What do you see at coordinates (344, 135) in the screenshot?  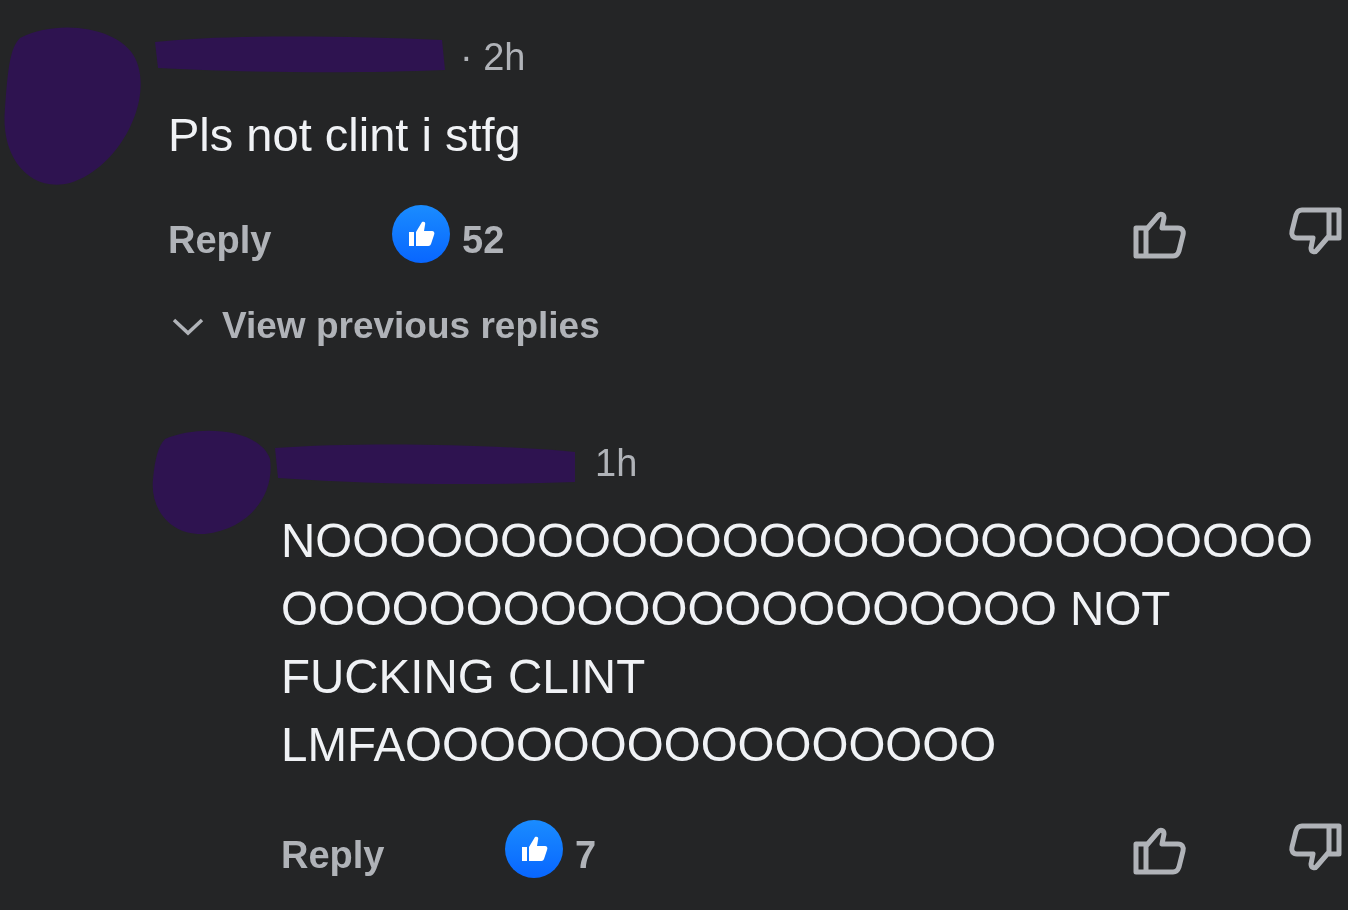 I see `comment-text: Pls not clint i stfg` at bounding box center [344, 135].